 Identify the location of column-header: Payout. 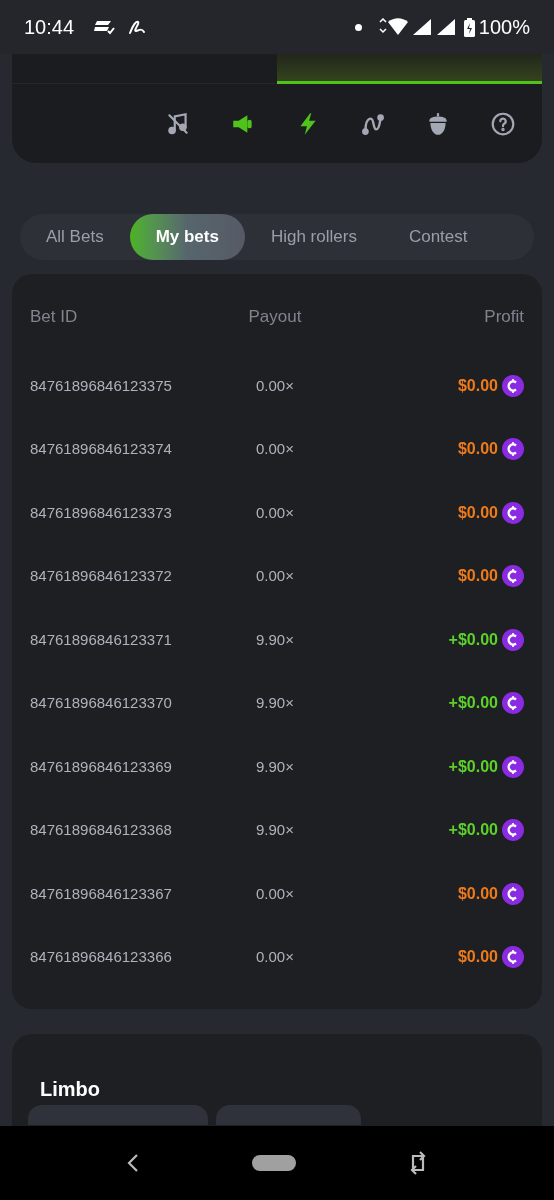
(275, 317).